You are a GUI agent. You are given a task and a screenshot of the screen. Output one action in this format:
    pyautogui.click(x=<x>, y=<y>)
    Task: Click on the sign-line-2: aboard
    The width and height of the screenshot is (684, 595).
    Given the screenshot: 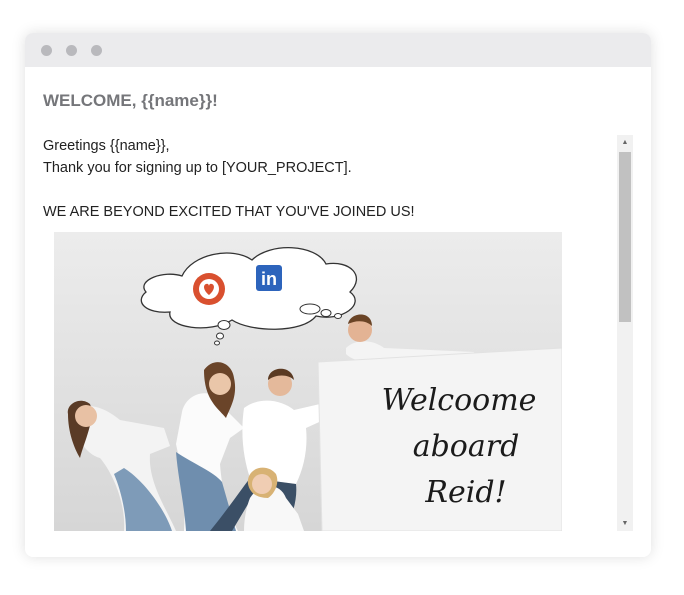 What is the action you would take?
    pyautogui.click(x=466, y=446)
    